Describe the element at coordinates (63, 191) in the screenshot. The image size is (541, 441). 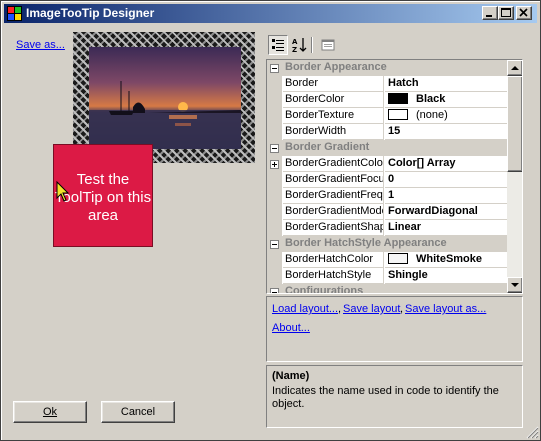
I see `pointer-cursor-icon` at that location.